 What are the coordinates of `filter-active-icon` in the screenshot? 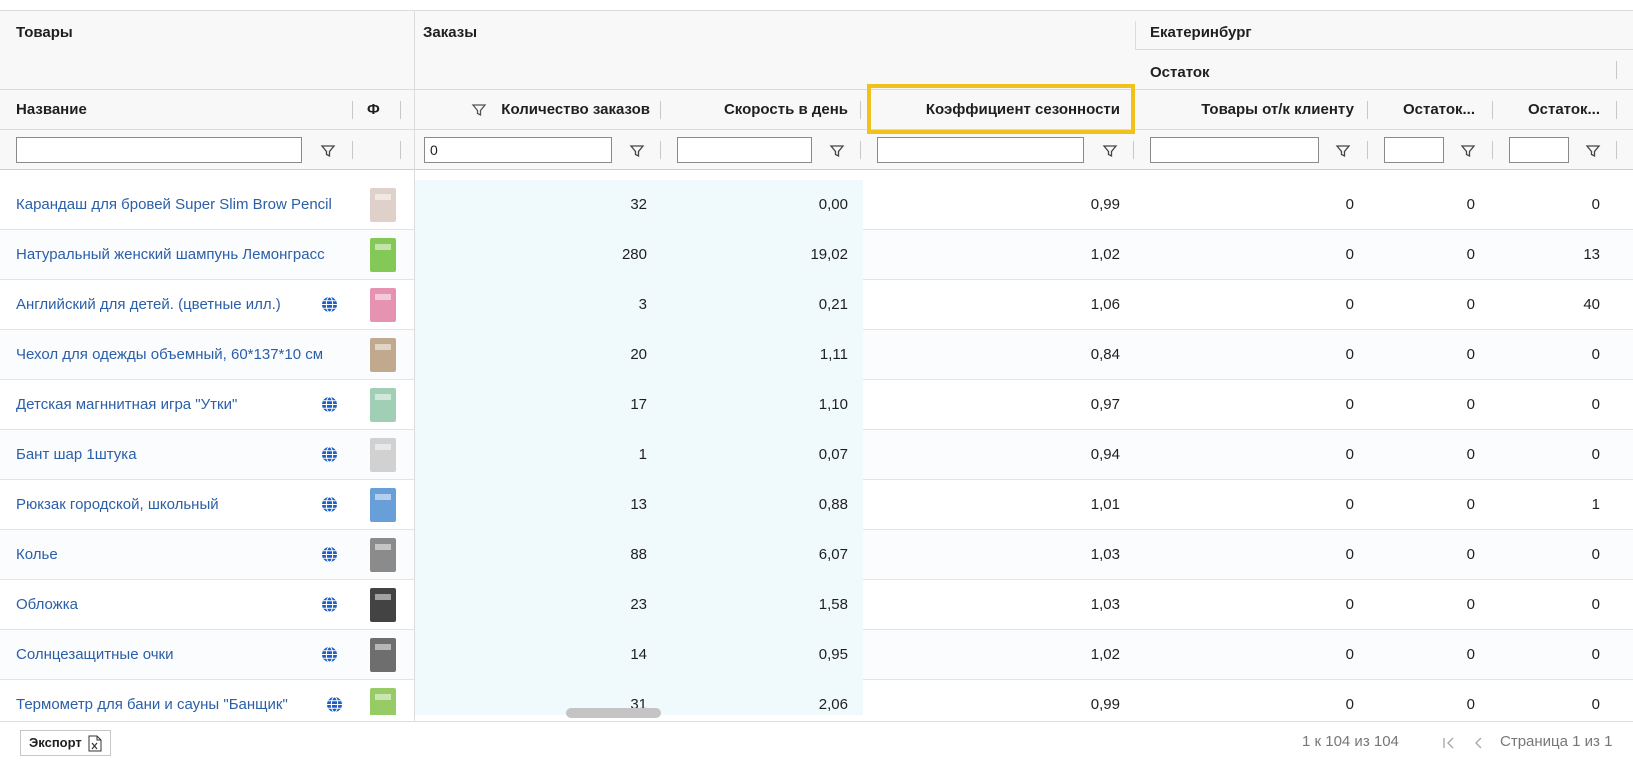 It's located at (479, 110).